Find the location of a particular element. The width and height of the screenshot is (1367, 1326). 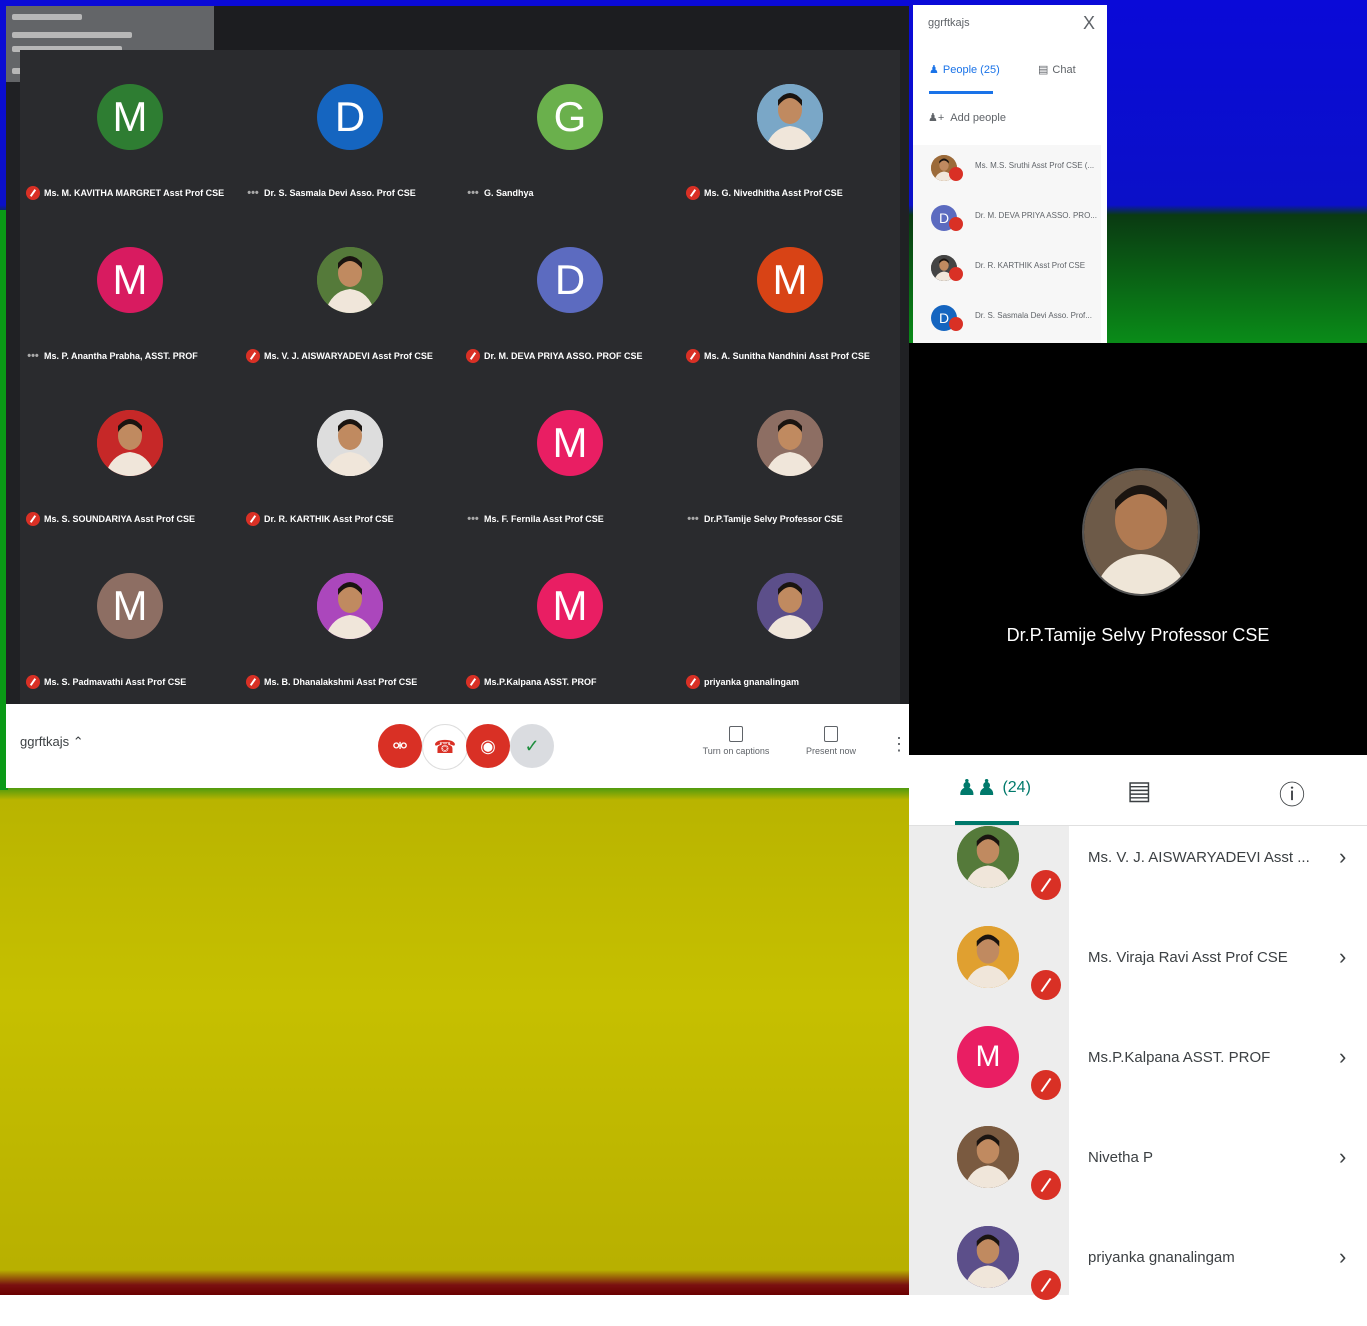

tab-chat: ▤ Chat is located at coordinates (1057, 70).